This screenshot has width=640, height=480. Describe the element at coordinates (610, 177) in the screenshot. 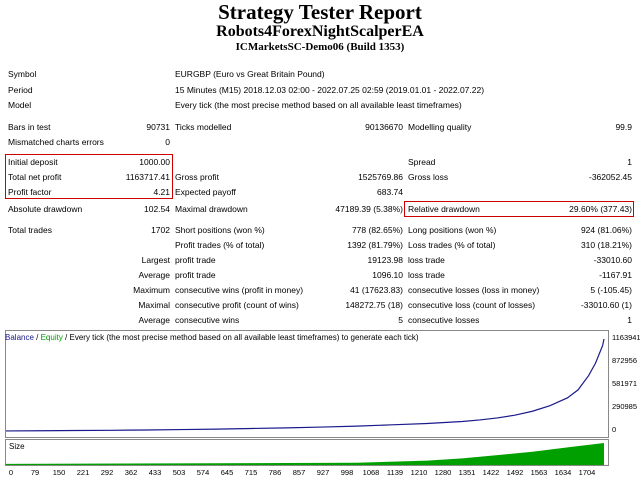

I see `grossloss-value: -362052.45` at that location.